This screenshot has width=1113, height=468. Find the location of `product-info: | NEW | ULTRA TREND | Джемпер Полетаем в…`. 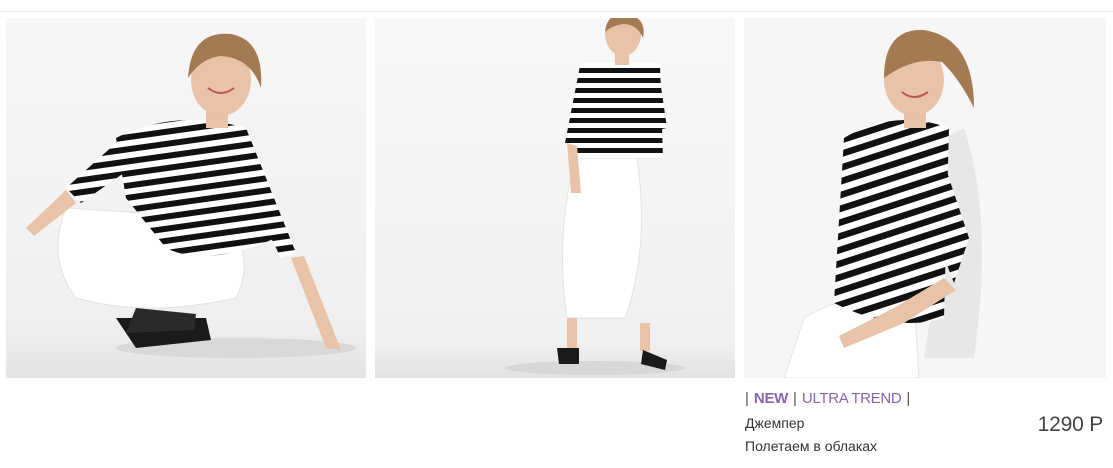

product-info: | NEW | ULTRA TREND | Джемпер Полетаем в… is located at coordinates (926, 426).